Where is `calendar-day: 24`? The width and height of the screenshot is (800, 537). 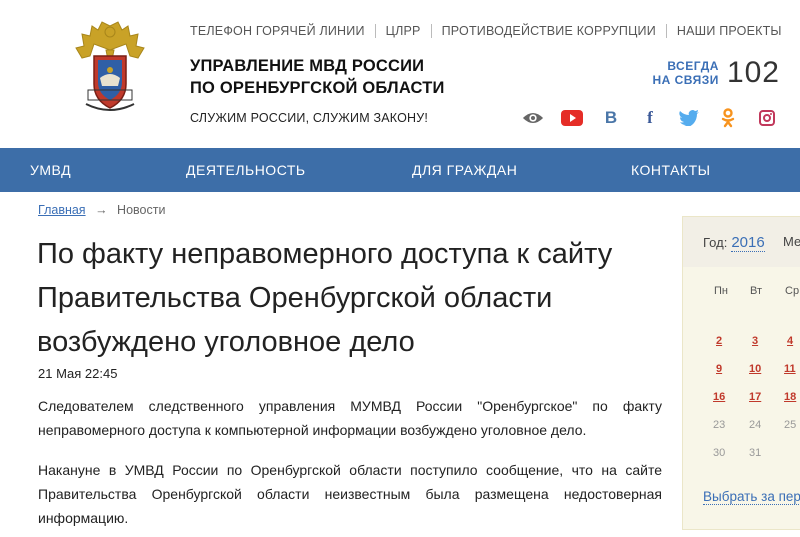 calendar-day: 24 is located at coordinates (755, 425).